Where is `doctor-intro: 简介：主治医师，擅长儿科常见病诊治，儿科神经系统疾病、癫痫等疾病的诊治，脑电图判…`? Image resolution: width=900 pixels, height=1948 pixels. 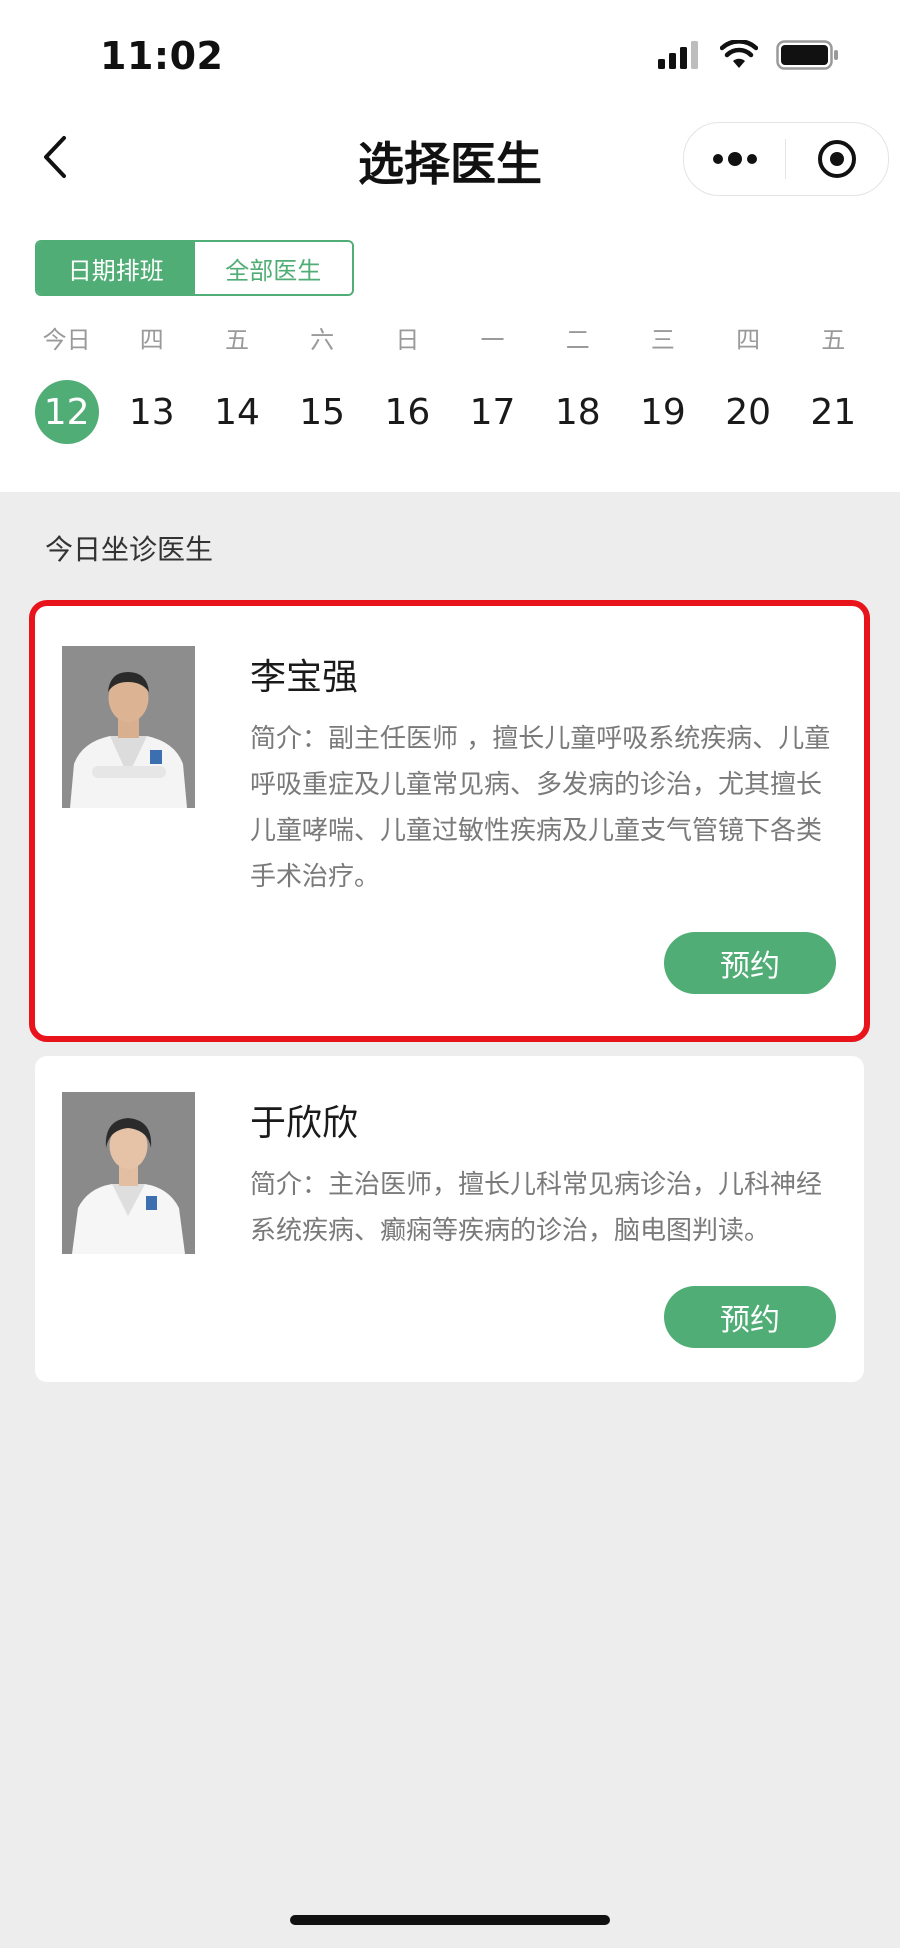 doctor-intro: 简介：主治医师，擅长儿科常见病诊治，儿科神经系统疾病、癫痫等疾病的诊治，脑电图判… is located at coordinates (536, 1208).